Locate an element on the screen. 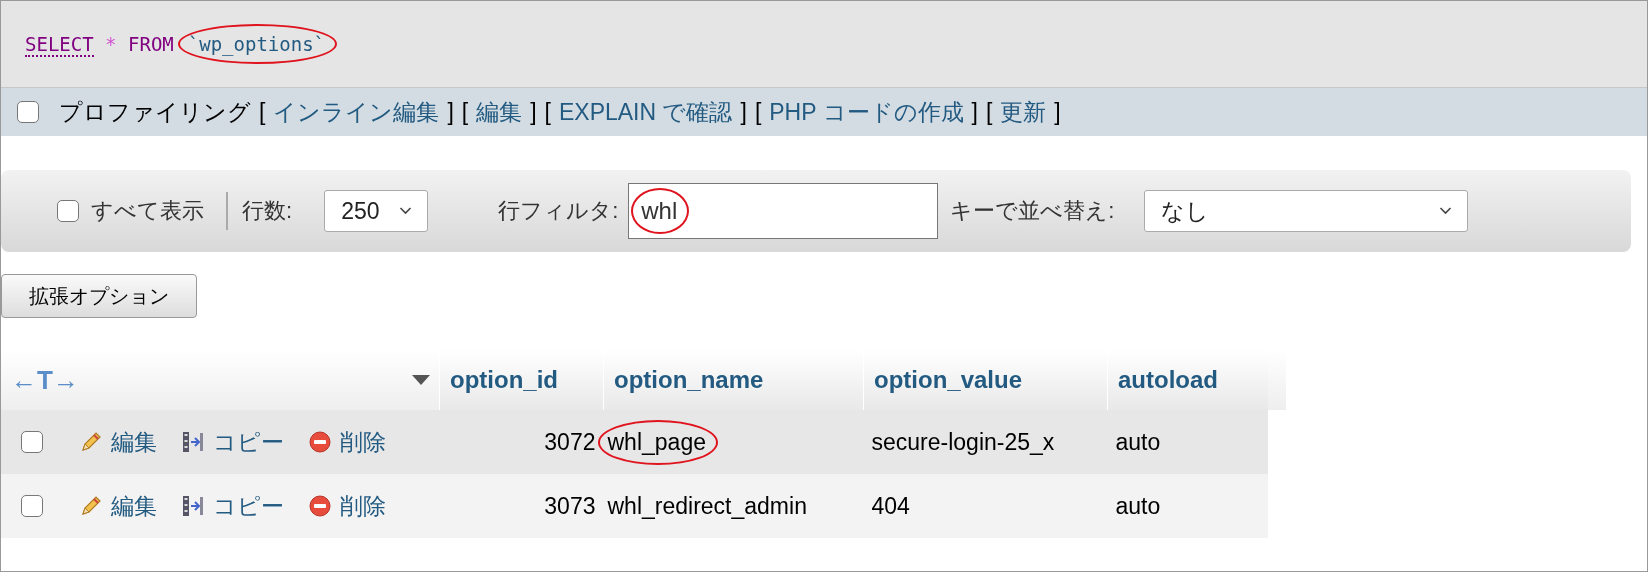  sort-label: キーで並べ替え: is located at coordinates (1032, 211).